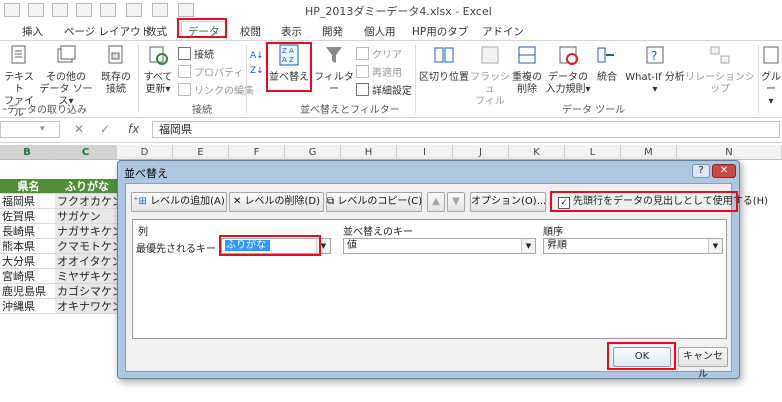 This screenshot has width=782, height=402. Describe the element at coordinates (86, 152) in the screenshot. I see `column-header-c: C` at that location.